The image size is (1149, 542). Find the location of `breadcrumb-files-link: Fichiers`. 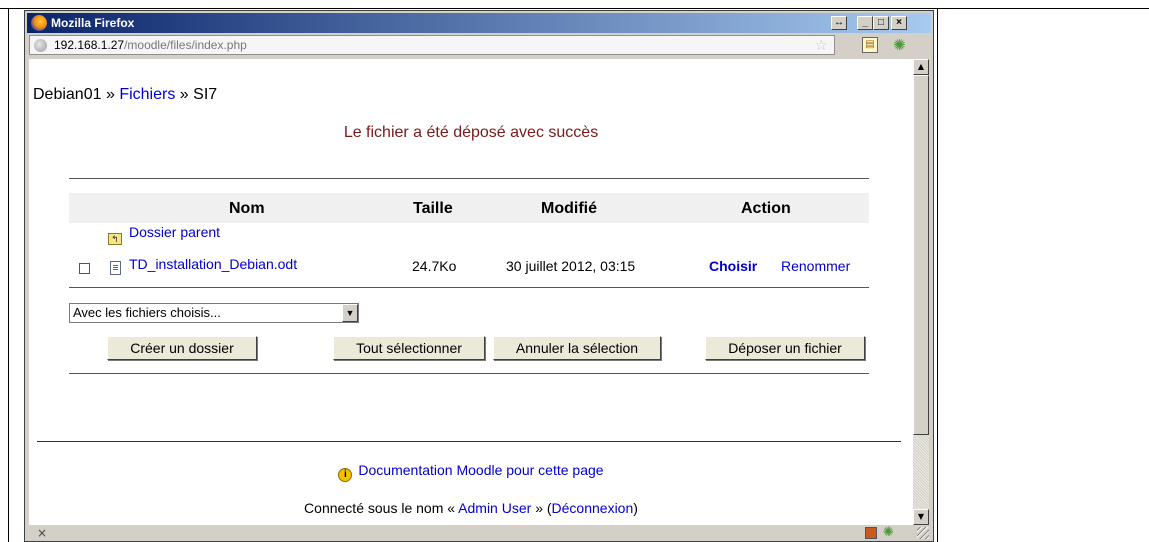

breadcrumb-files-link: Fichiers is located at coordinates (147, 94).